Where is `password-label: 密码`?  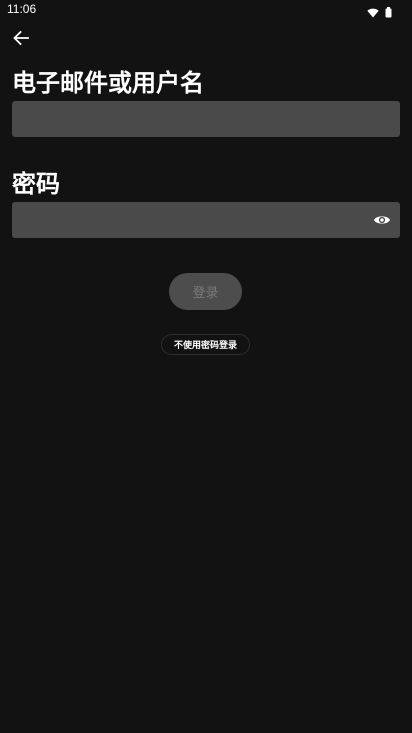
password-label: 密码 is located at coordinates (36, 184).